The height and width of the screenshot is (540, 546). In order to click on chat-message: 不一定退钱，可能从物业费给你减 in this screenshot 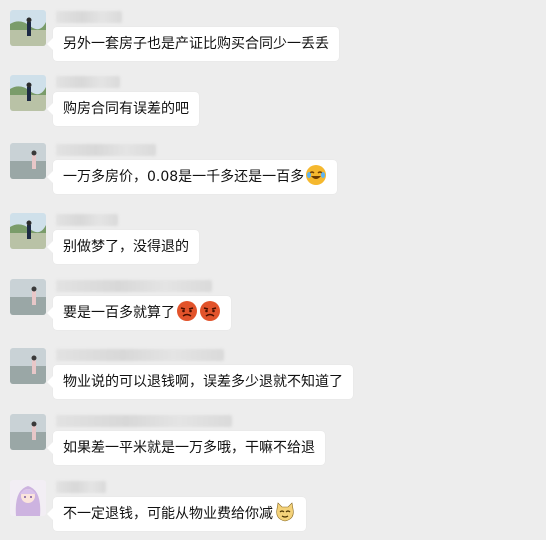, I will do `click(273, 510)`.